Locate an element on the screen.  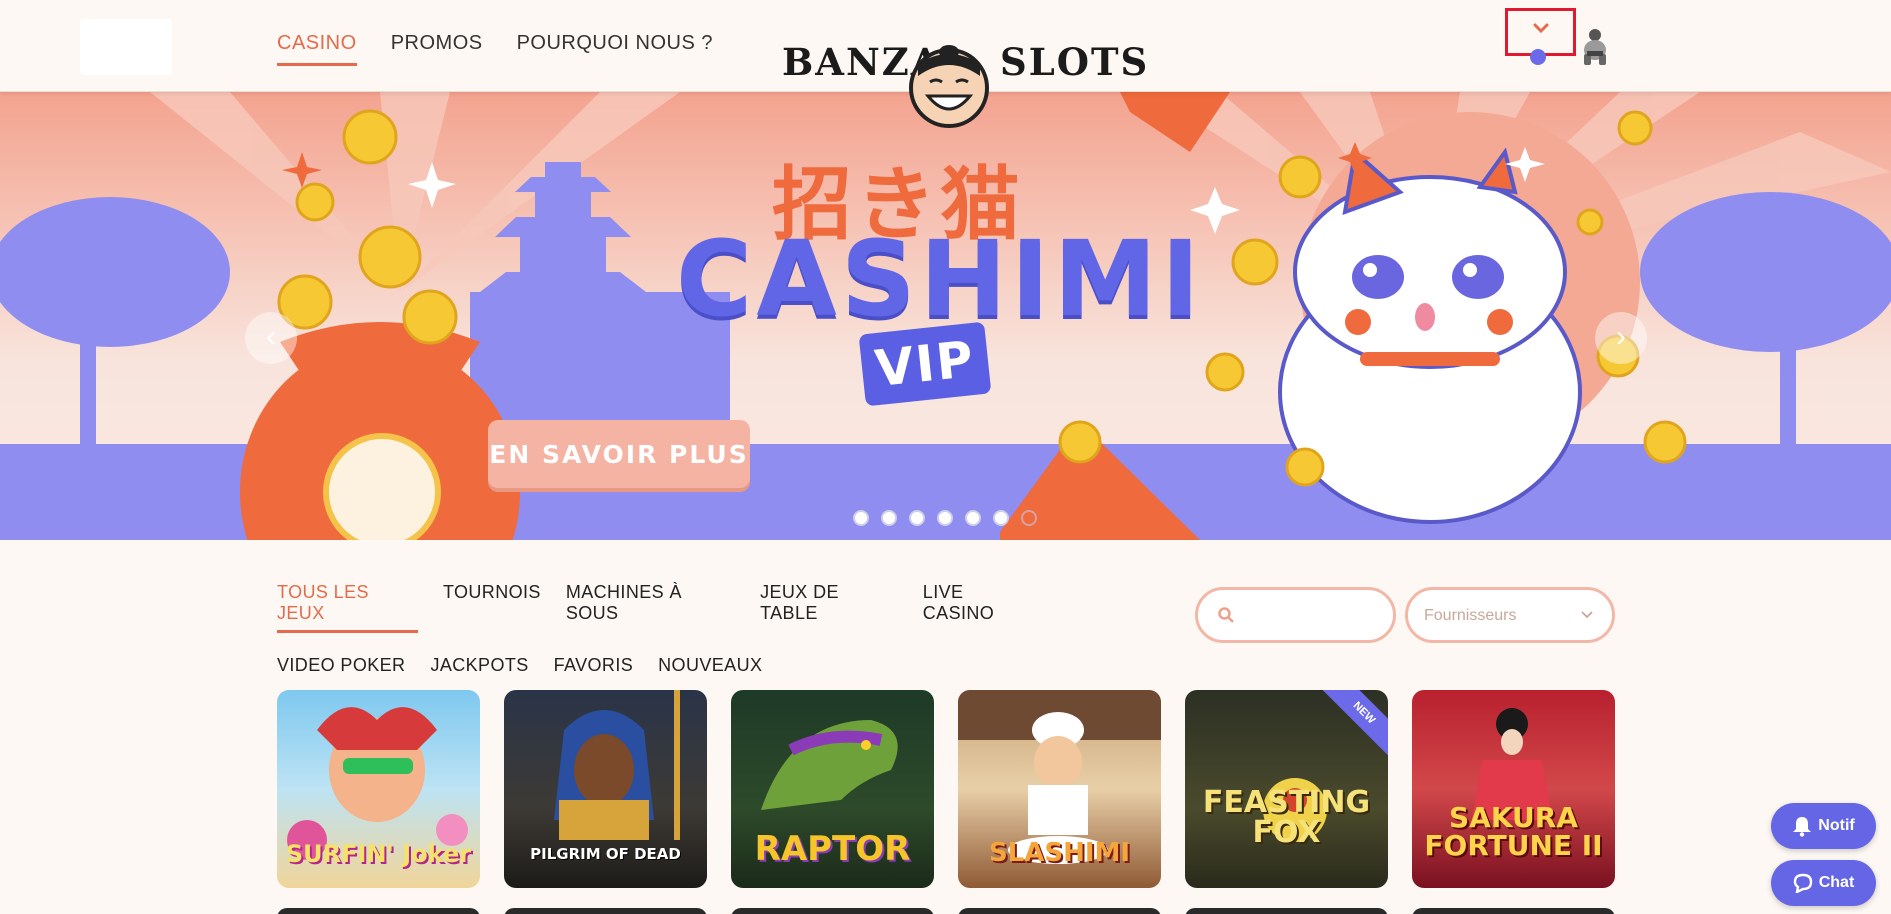
game-card-surfin-joker: SURFIN' Joker is located at coordinates (378, 789).